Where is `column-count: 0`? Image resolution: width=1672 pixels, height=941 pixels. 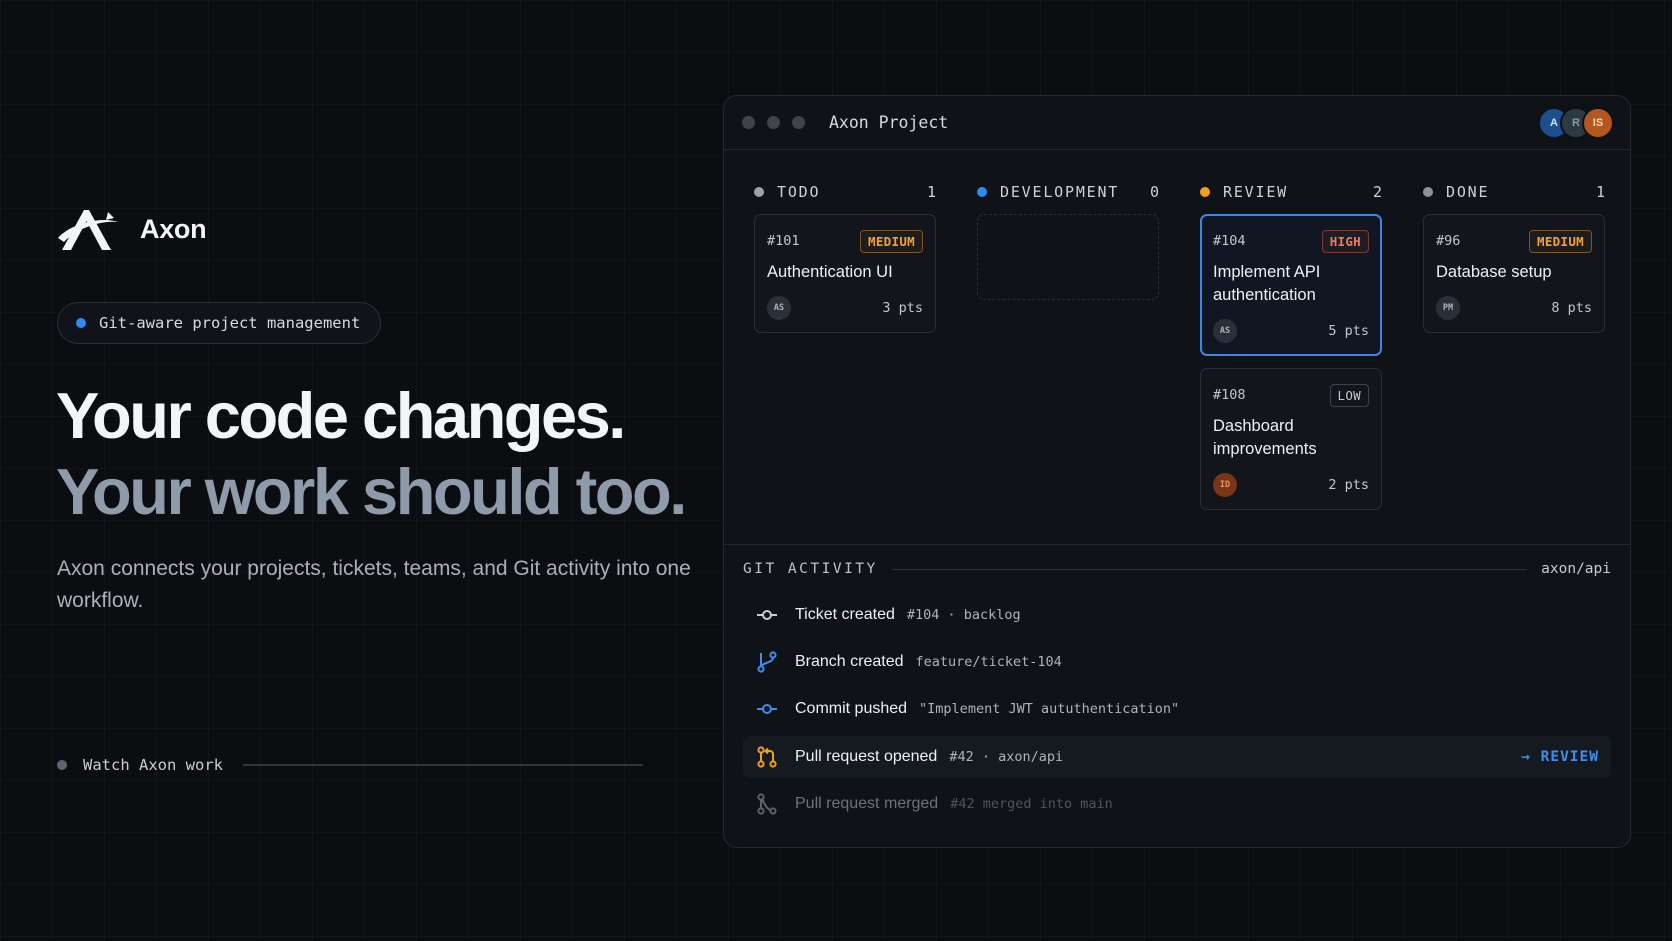
column-count: 0 is located at coordinates (1154, 192).